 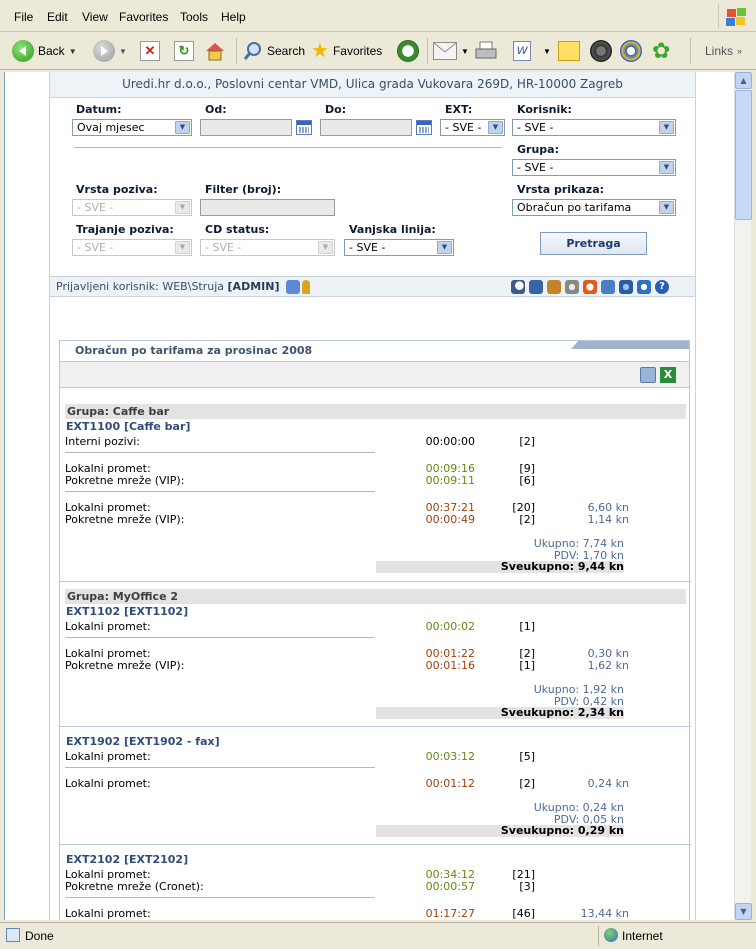 I want to click on menu-view: View, so click(x=95, y=17).